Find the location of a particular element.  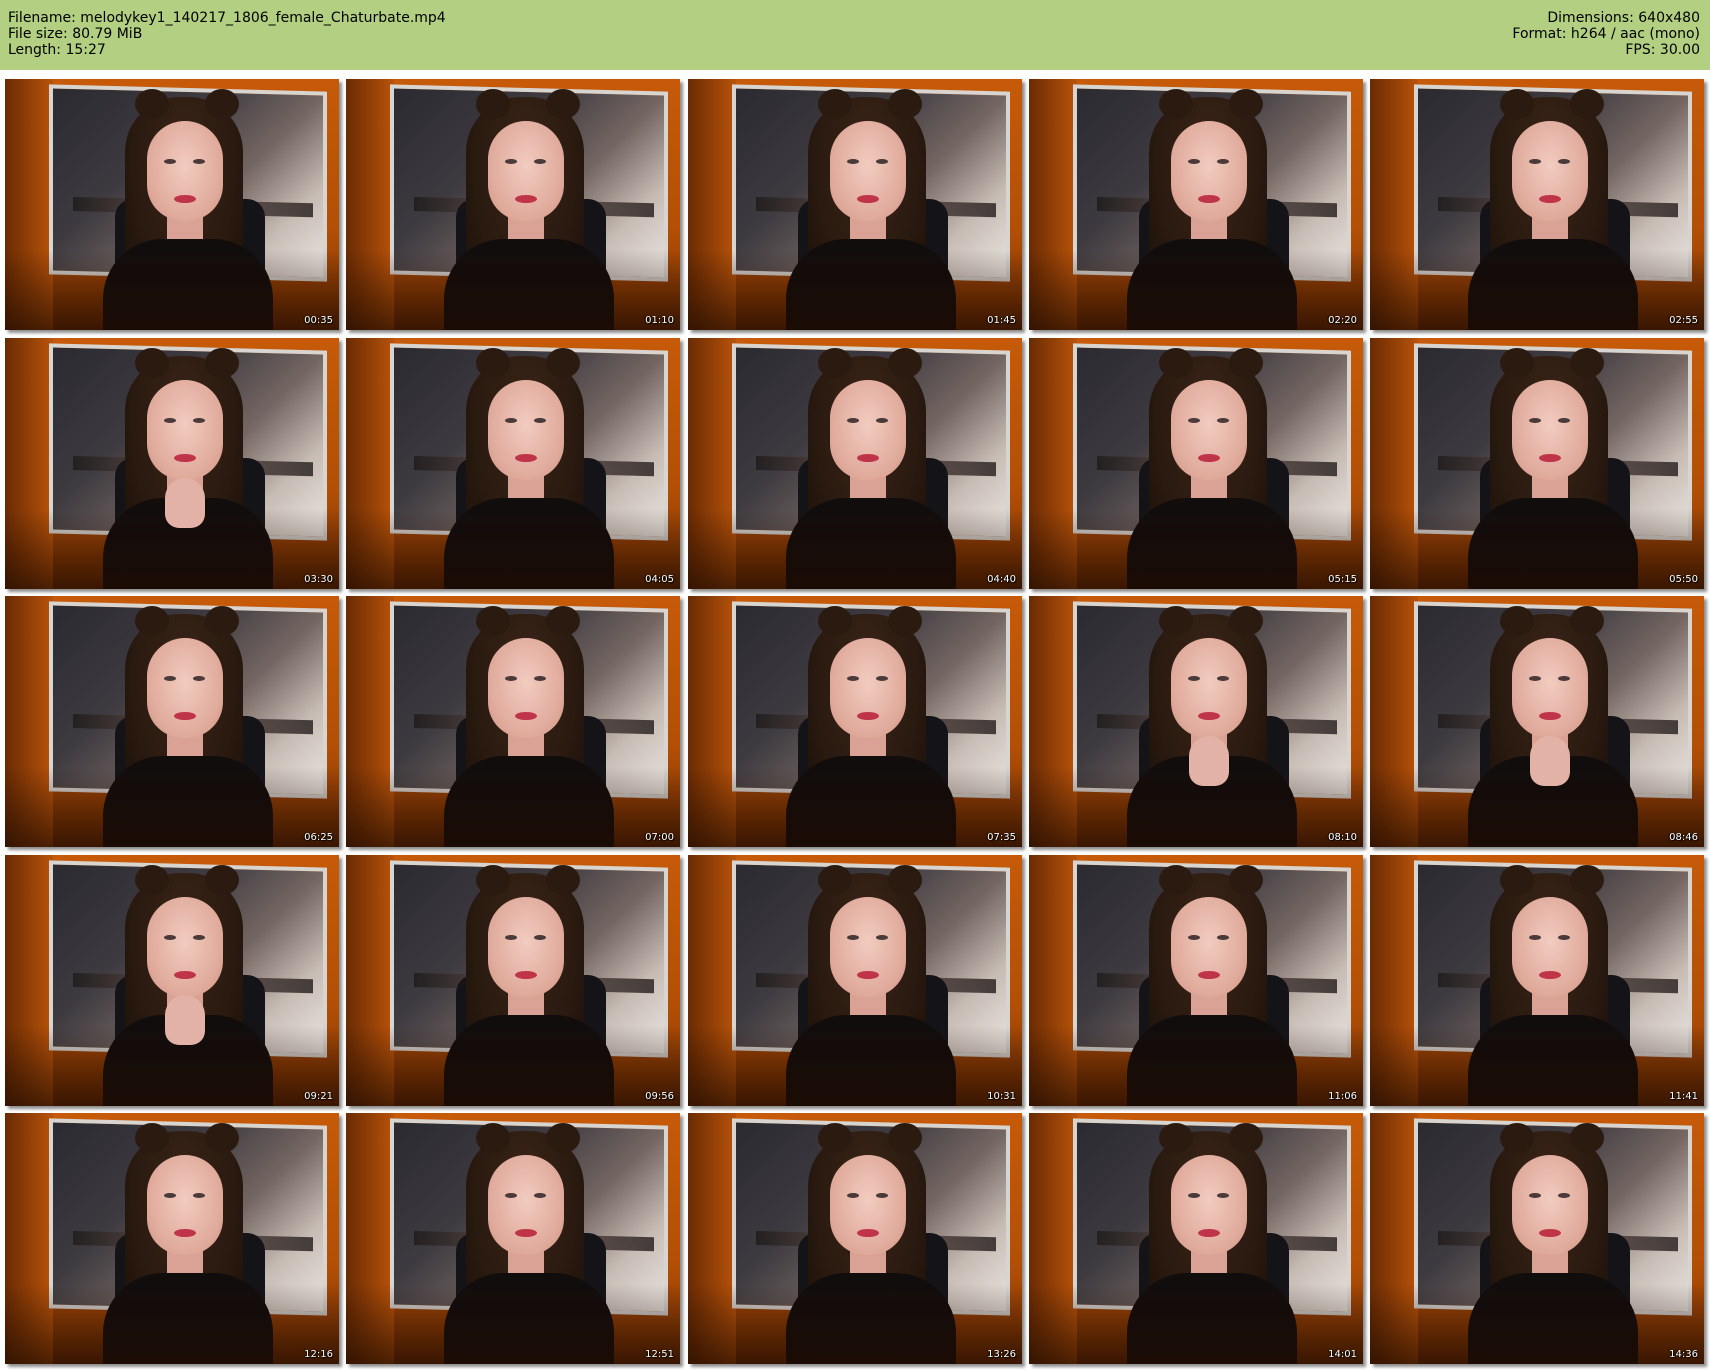

filesize-text: File size: 80.79 MiB is located at coordinates (75, 34).